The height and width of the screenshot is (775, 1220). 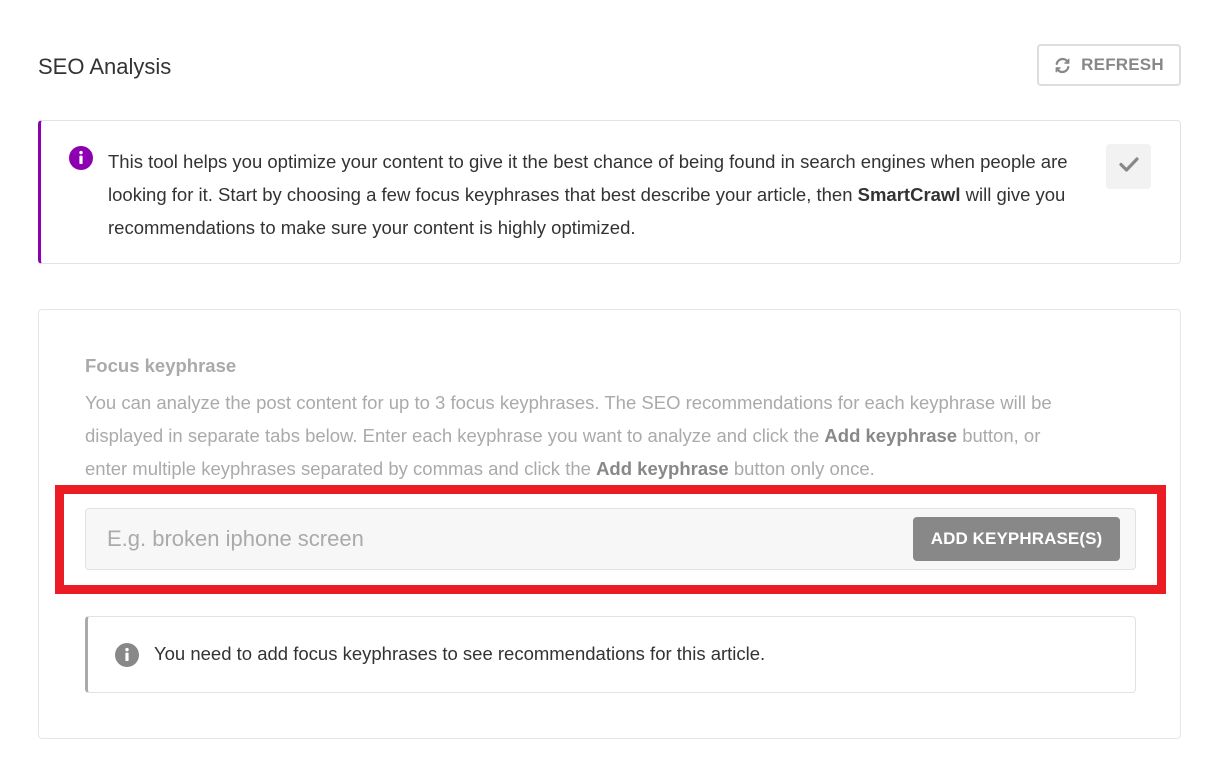 What do you see at coordinates (801, 468) in the screenshot?
I see `description-part: button only once.` at bounding box center [801, 468].